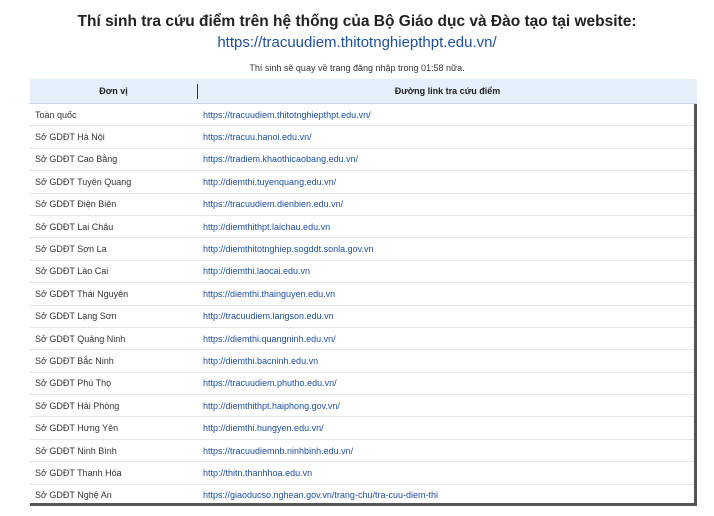 The height and width of the screenshot is (516, 714). Describe the element at coordinates (447, 316) in the screenshot. I see `lookup-link-cell: http://tracuudiem.langson.edu.vn` at that location.